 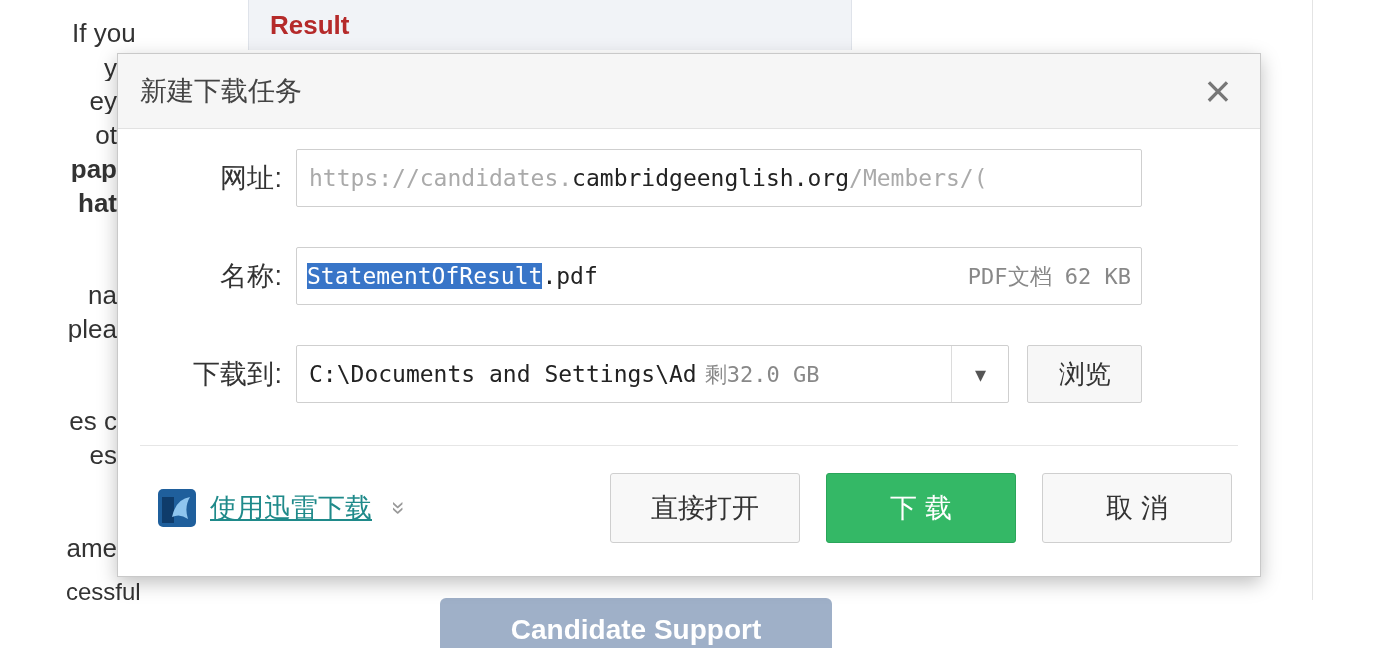 What do you see at coordinates (705, 508) in the screenshot?
I see `open-button: 直接打开` at bounding box center [705, 508].